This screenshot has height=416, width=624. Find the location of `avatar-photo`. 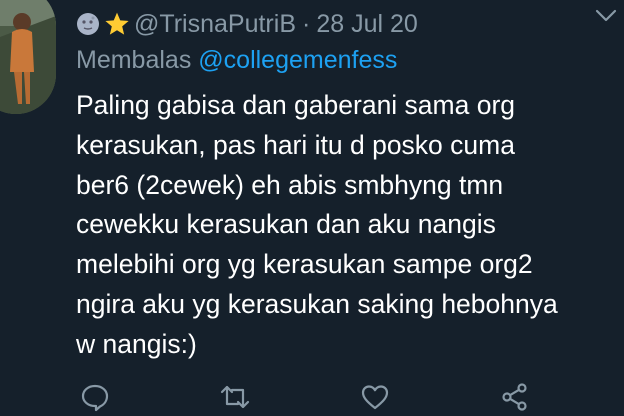

avatar-photo is located at coordinates (28, 57).